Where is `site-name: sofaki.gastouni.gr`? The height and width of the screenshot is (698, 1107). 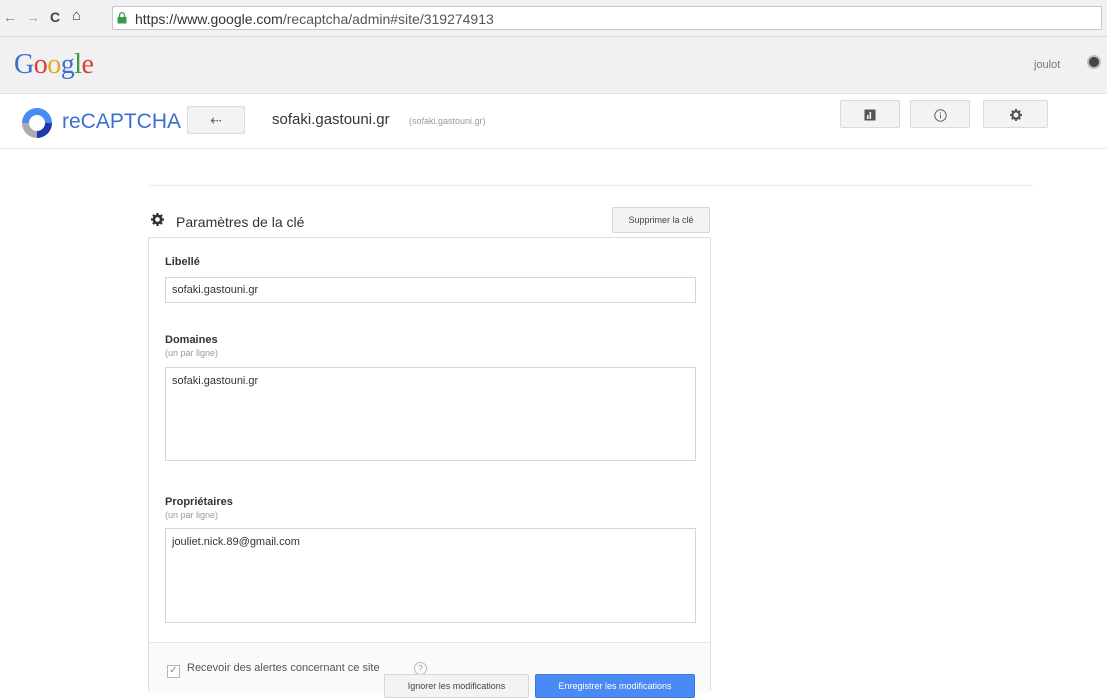 site-name: sofaki.gastouni.gr is located at coordinates (331, 119).